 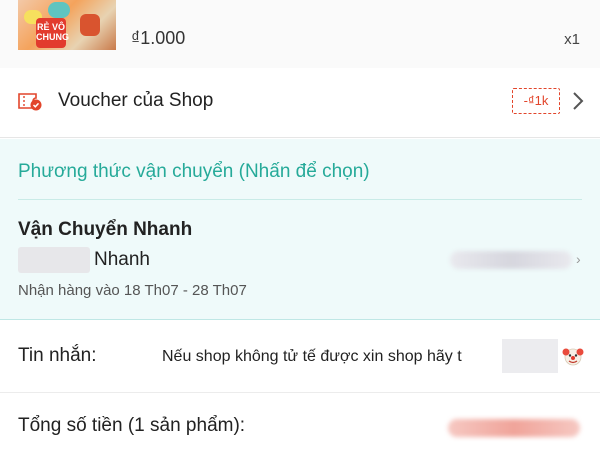 What do you see at coordinates (194, 172) in the screenshot?
I see `shipping-method-header: Phương thức vận chuyển (Nhấn để chọn)` at bounding box center [194, 172].